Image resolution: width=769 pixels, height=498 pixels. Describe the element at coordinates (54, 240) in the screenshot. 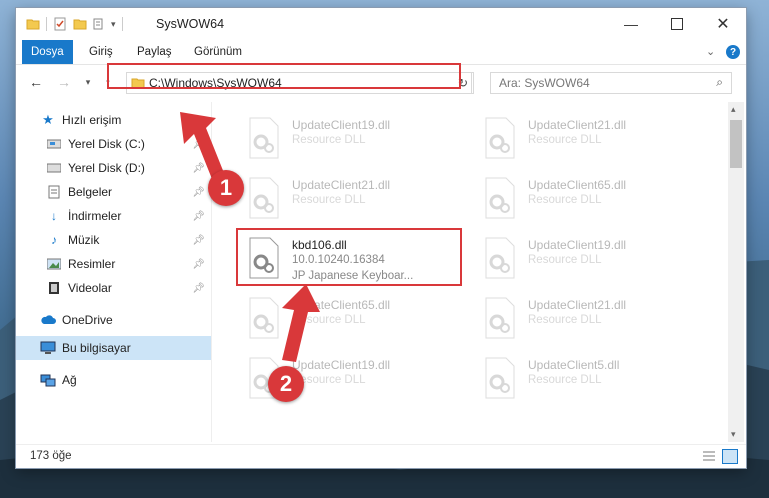

I see `music-icon: ♪` at that location.